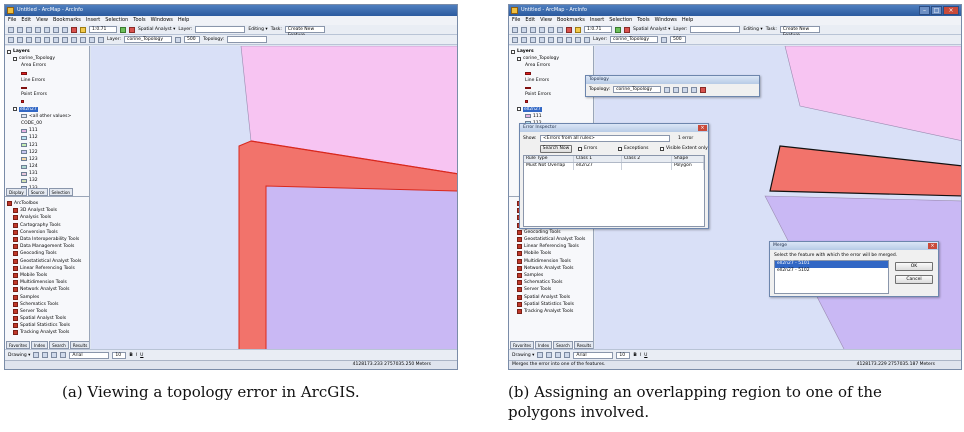 The image size is (964, 432). I want to click on tab-favorites: Favorites, so click(18, 345).